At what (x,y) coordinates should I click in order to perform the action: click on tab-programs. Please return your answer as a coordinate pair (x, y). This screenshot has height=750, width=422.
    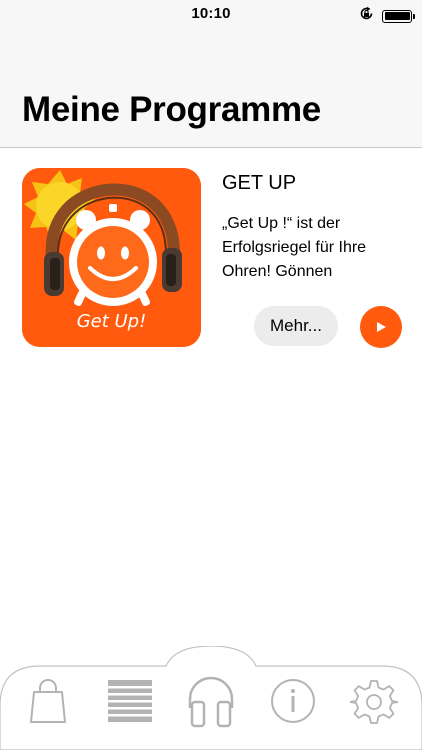
    Looking at the image, I should click on (211, 700).